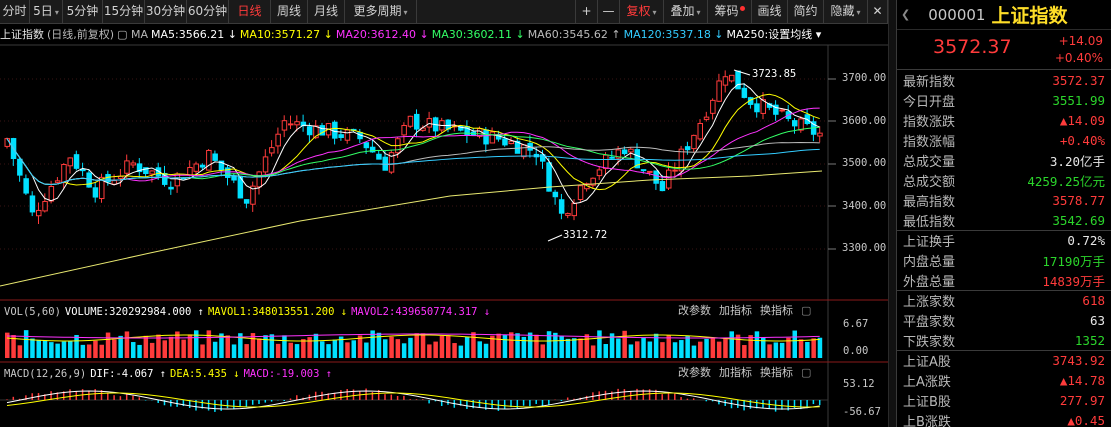 The height and width of the screenshot is (427, 1111). What do you see at coordinates (929, 302) in the screenshot?
I see `quote-label: 上涨家数` at bounding box center [929, 302].